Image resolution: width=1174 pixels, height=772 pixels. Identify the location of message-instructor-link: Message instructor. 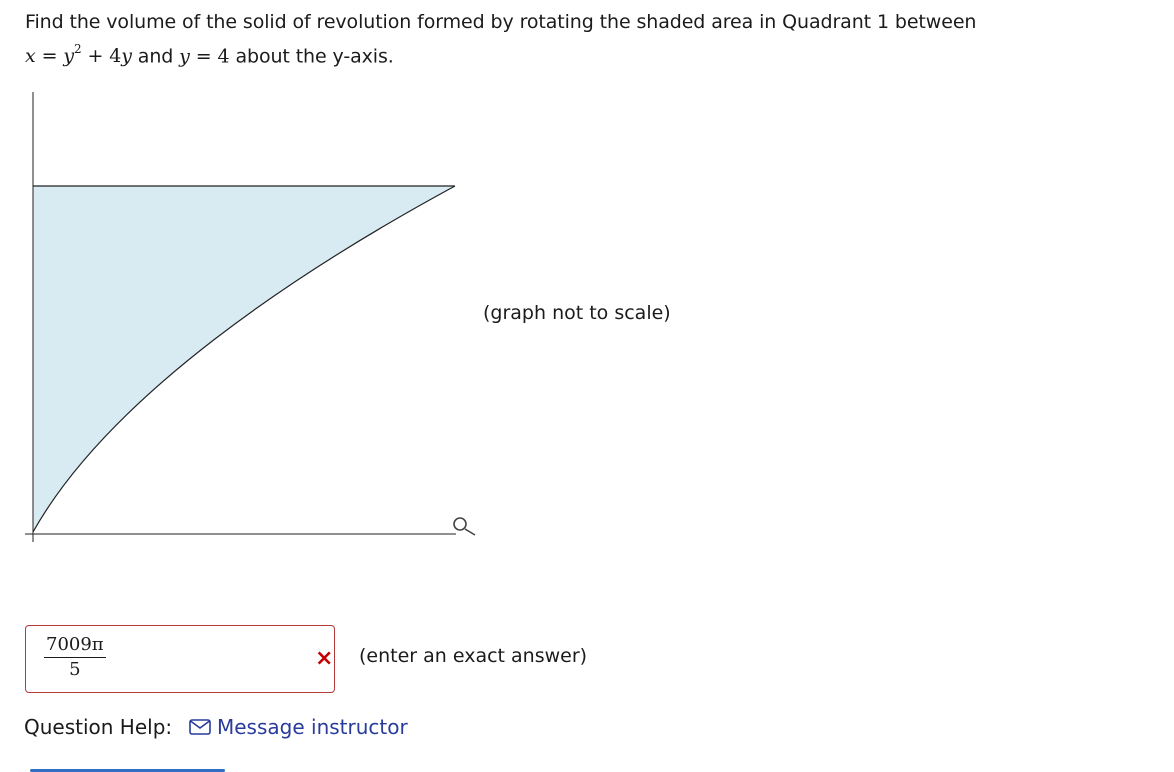
(312, 727).